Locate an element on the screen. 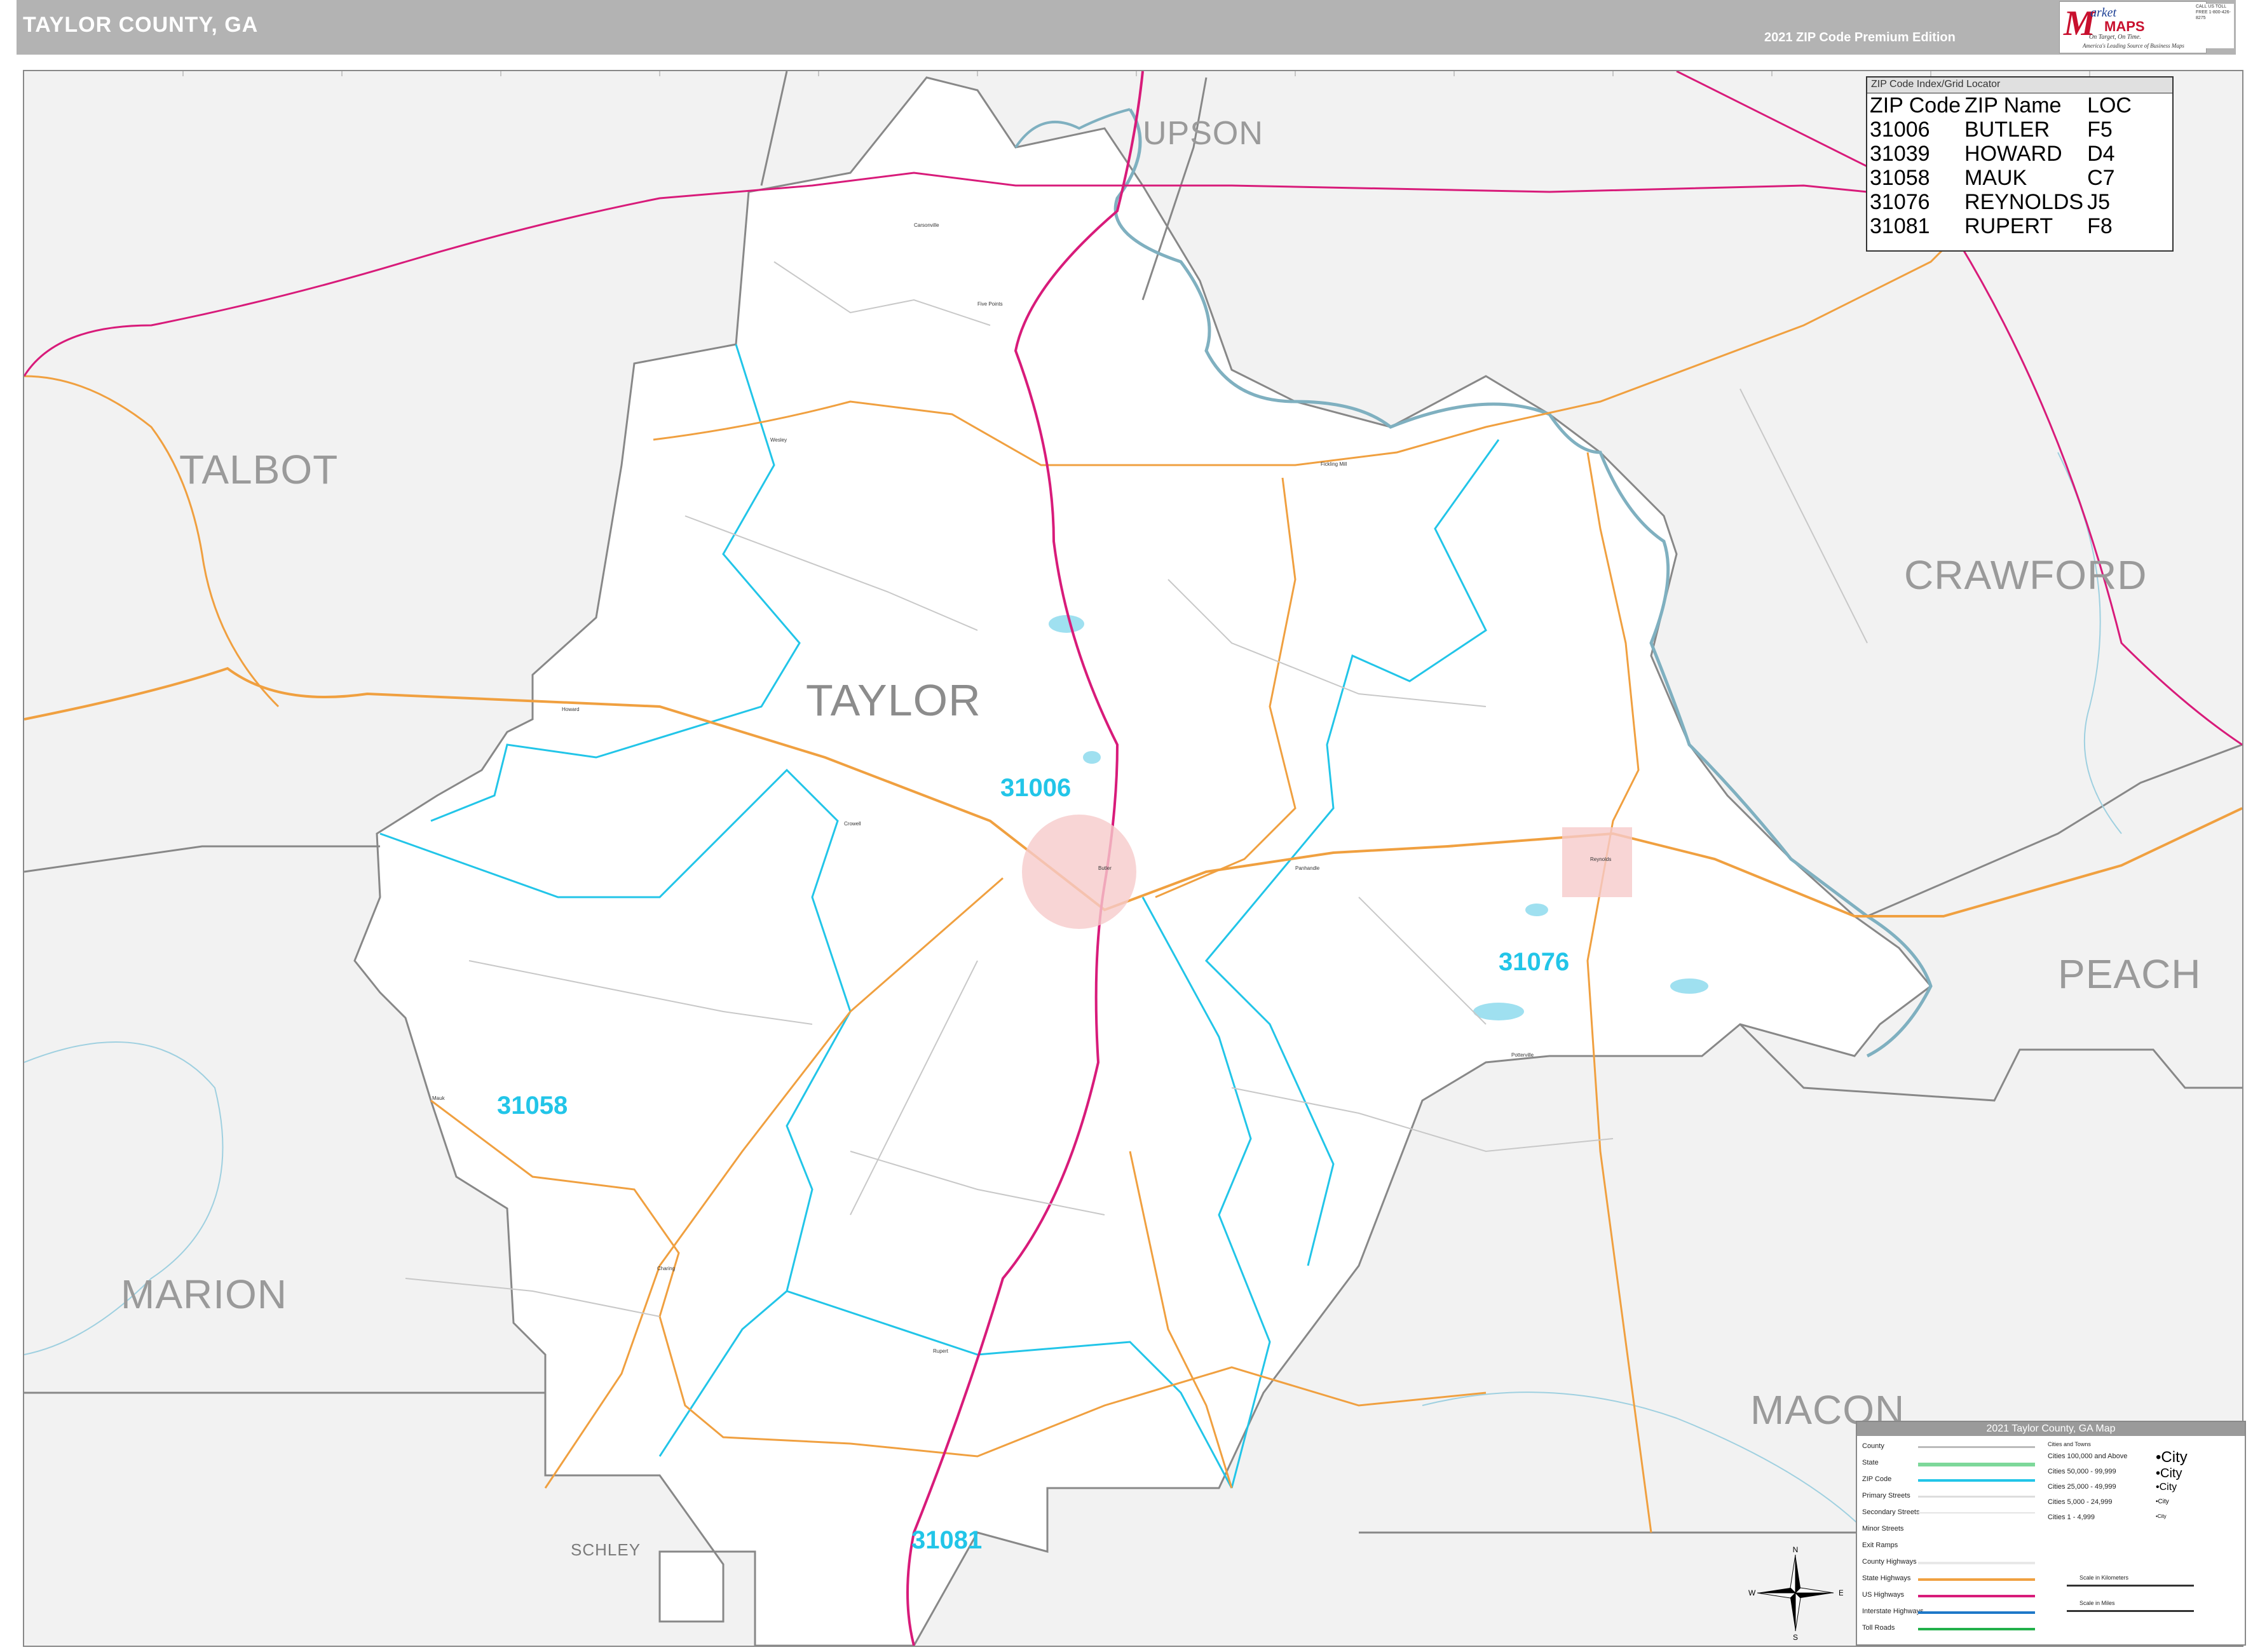  zip-index-name: HOWARD is located at coordinates (2013, 154).